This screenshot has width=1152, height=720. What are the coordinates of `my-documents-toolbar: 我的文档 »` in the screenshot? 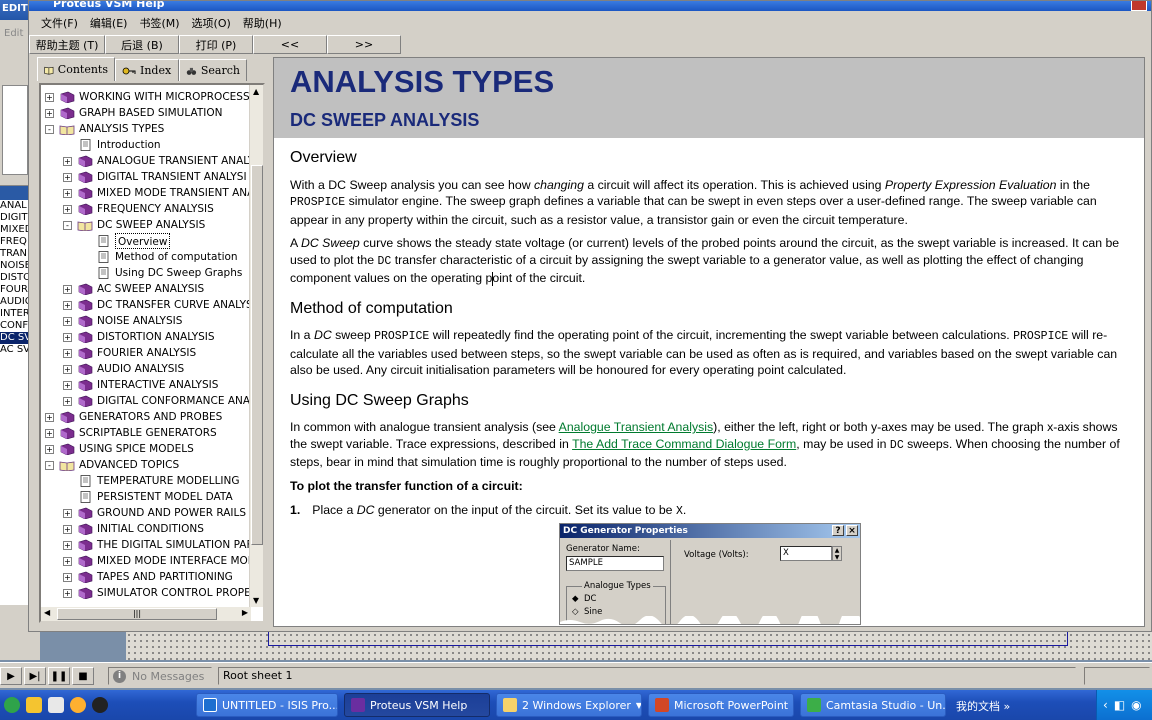 It's located at (983, 706).